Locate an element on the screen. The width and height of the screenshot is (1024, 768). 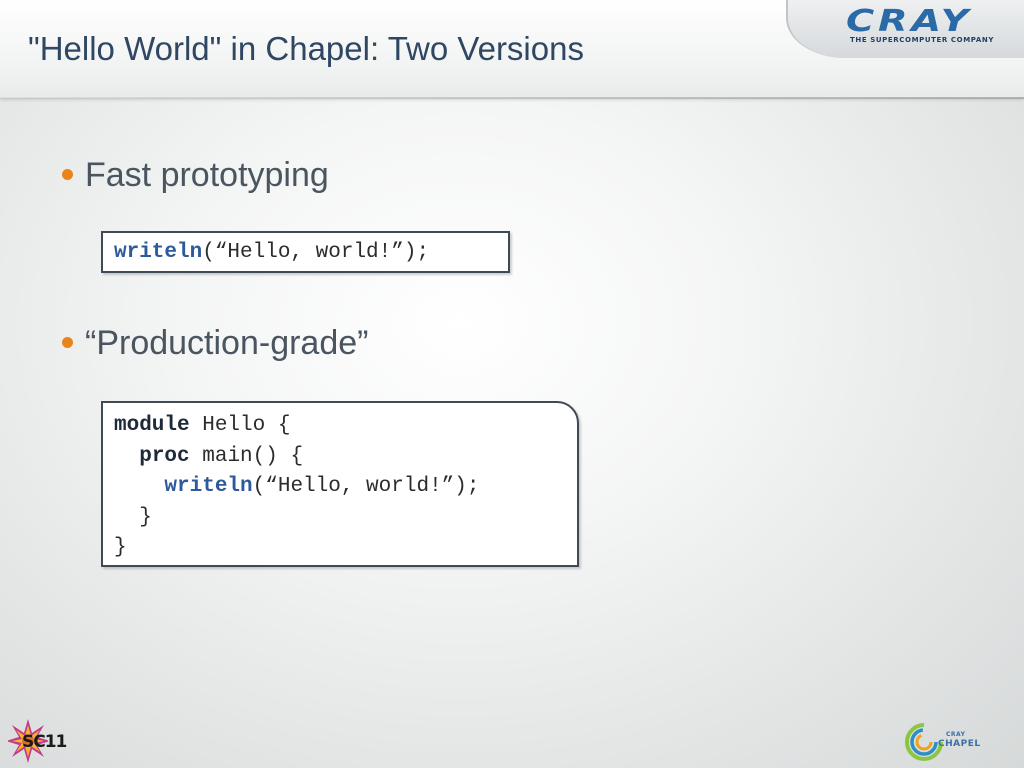
slide-title: "Hello World" in Chapel: Two Versions is located at coordinates (306, 48).